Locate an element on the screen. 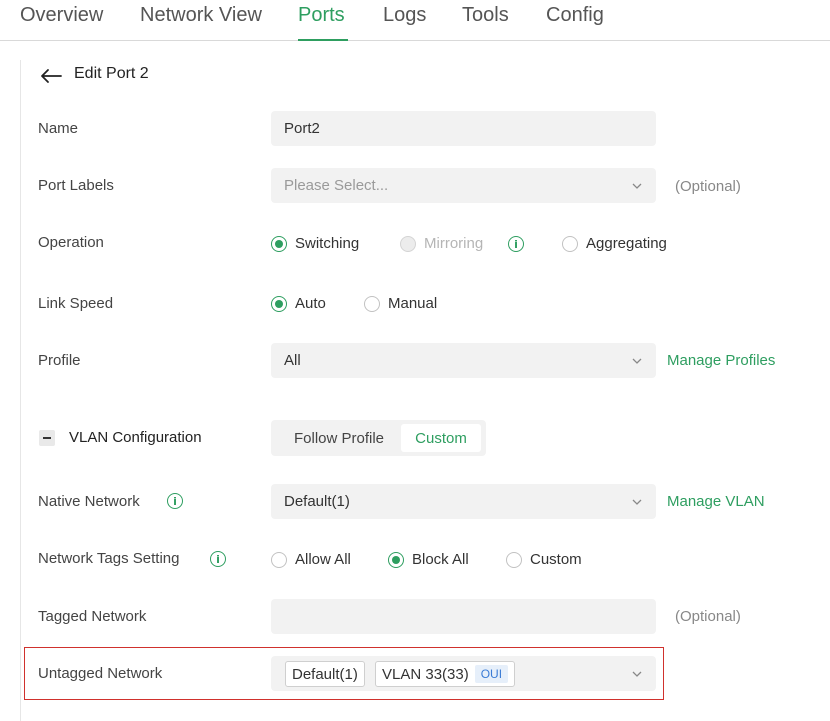  collapse-minus-icon is located at coordinates (47, 438).